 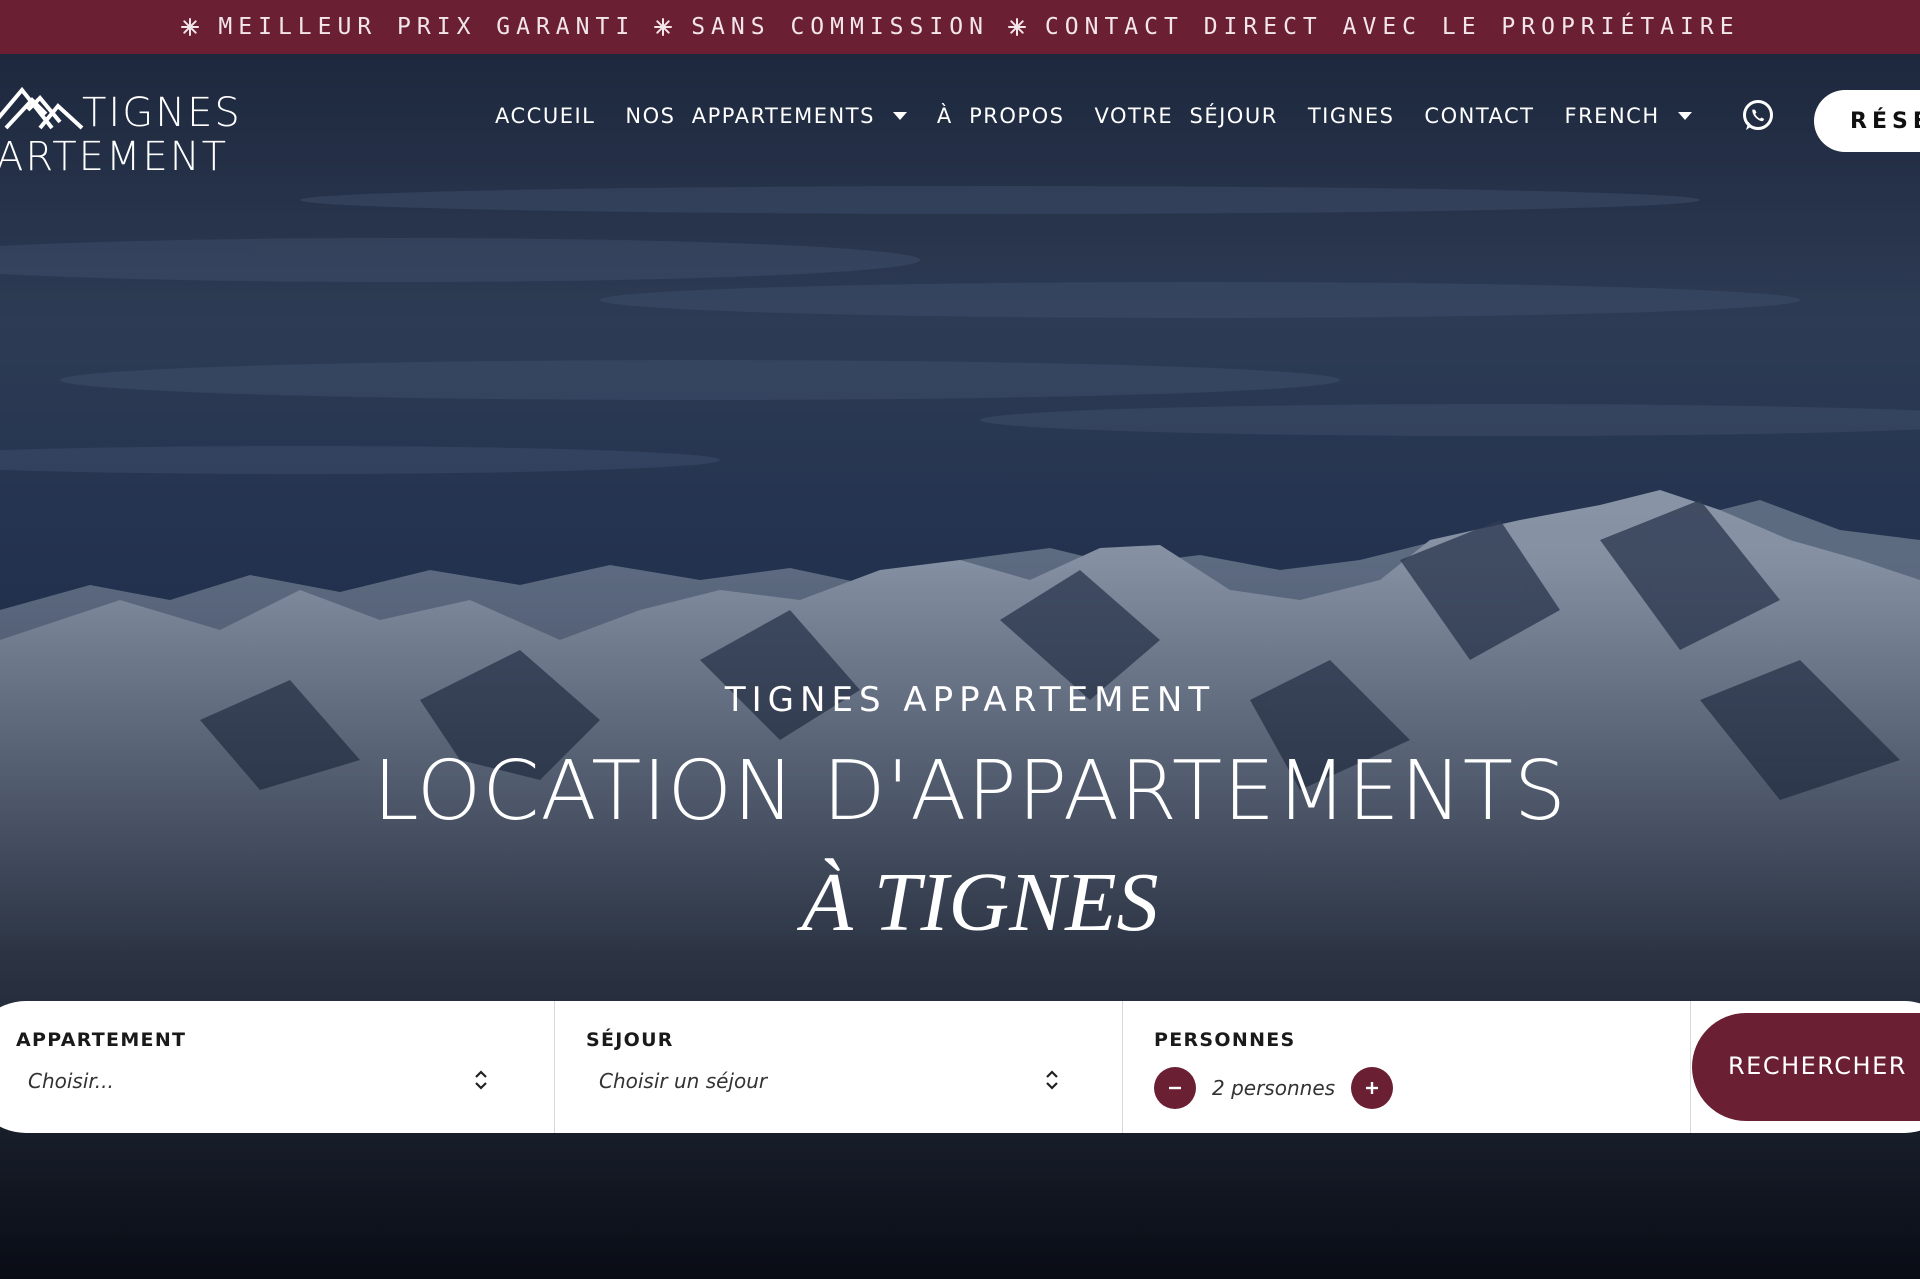 I want to click on banner-item-direct-contact: CONTACT DIRECT AVEC LE PROPRIÉTAIRE, so click(x=1392, y=27).